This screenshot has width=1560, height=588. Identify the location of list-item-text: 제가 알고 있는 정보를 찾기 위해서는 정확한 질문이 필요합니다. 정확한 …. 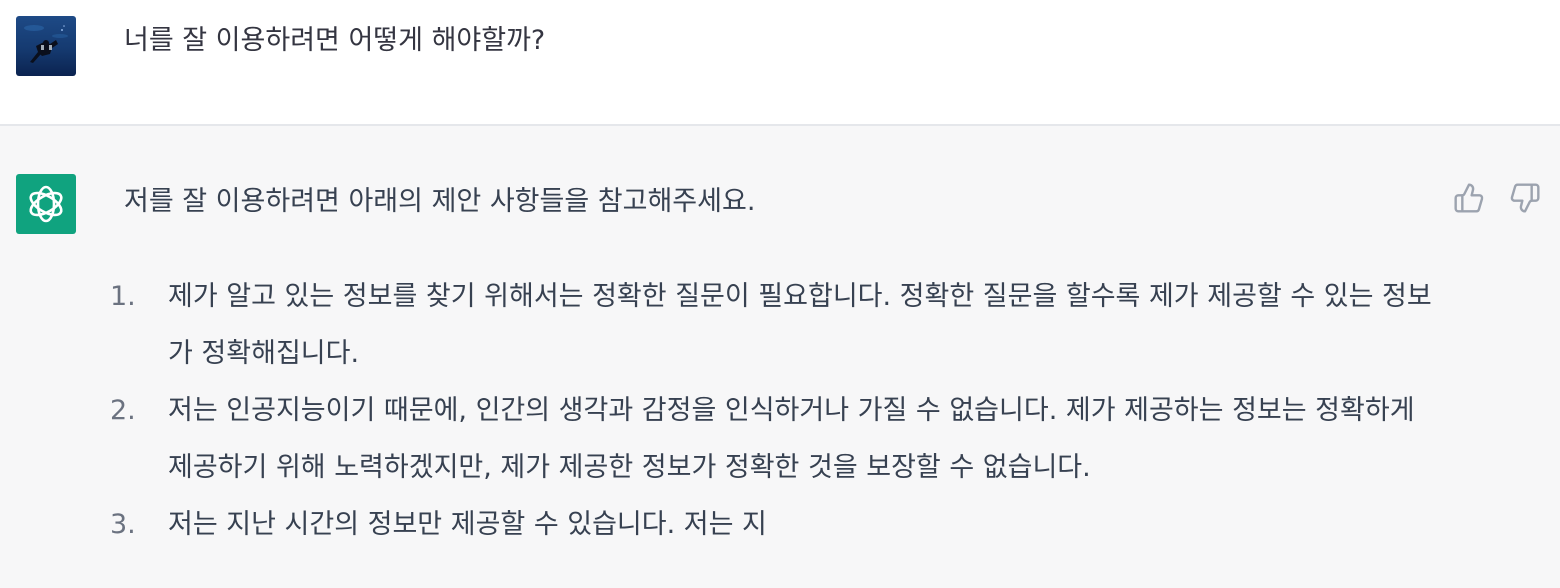
(800, 325).